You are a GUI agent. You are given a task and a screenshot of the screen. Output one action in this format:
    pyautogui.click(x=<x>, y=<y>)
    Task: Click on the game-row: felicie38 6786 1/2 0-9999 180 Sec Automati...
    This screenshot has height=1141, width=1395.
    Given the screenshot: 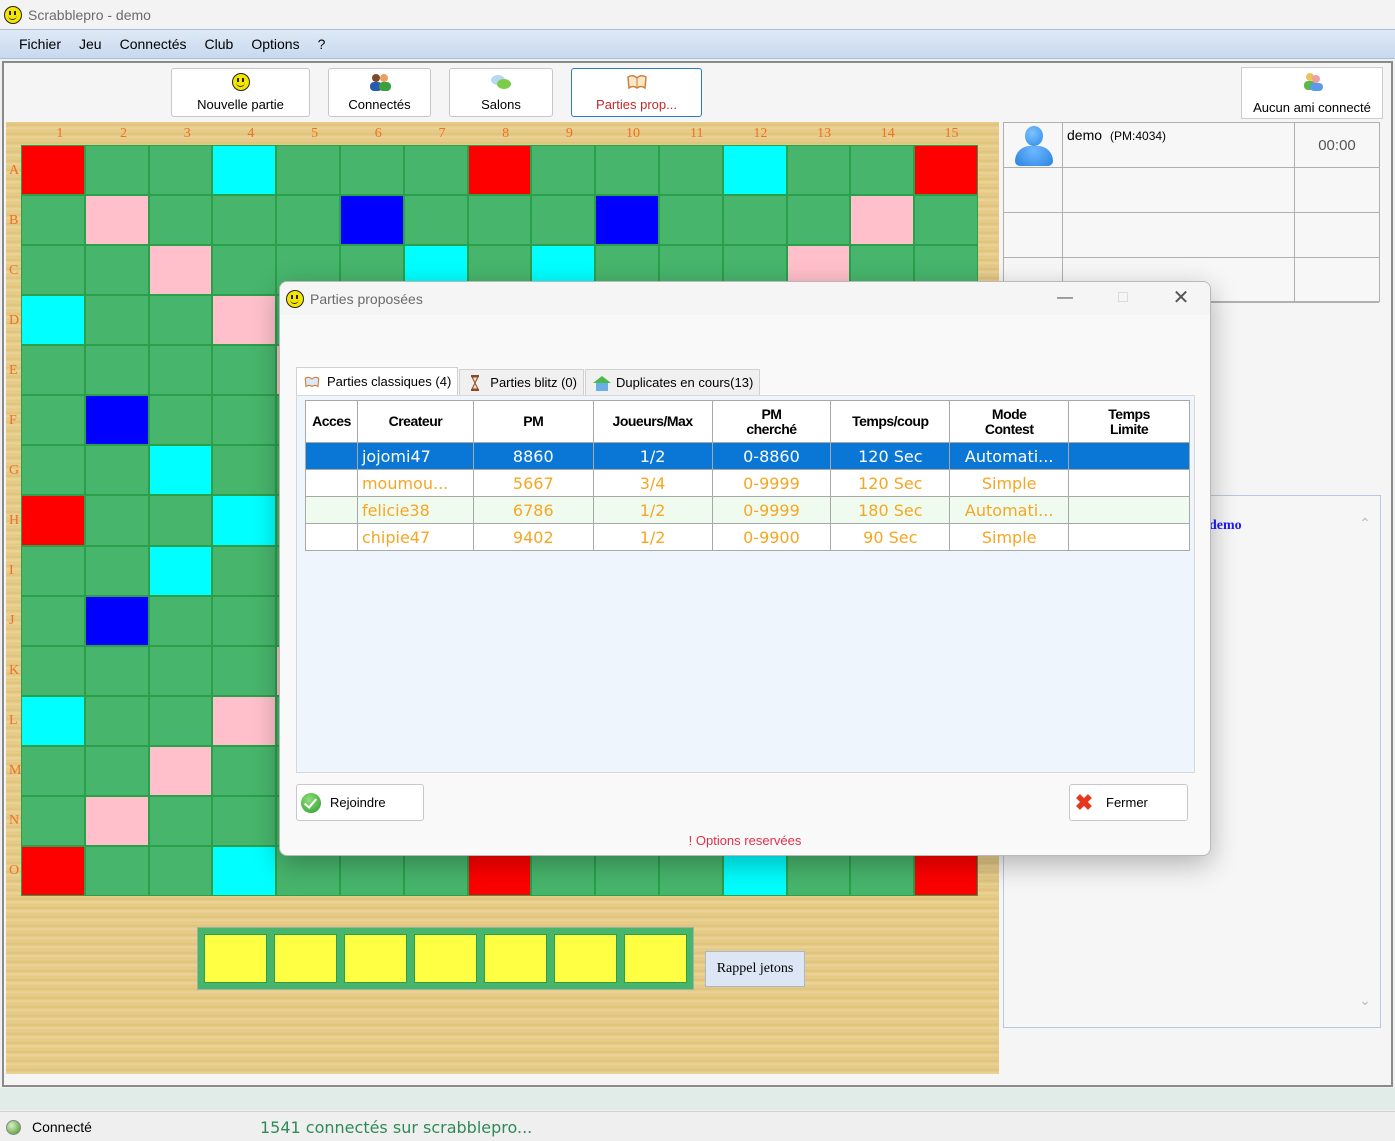 What is the action you would take?
    pyautogui.click(x=747, y=510)
    